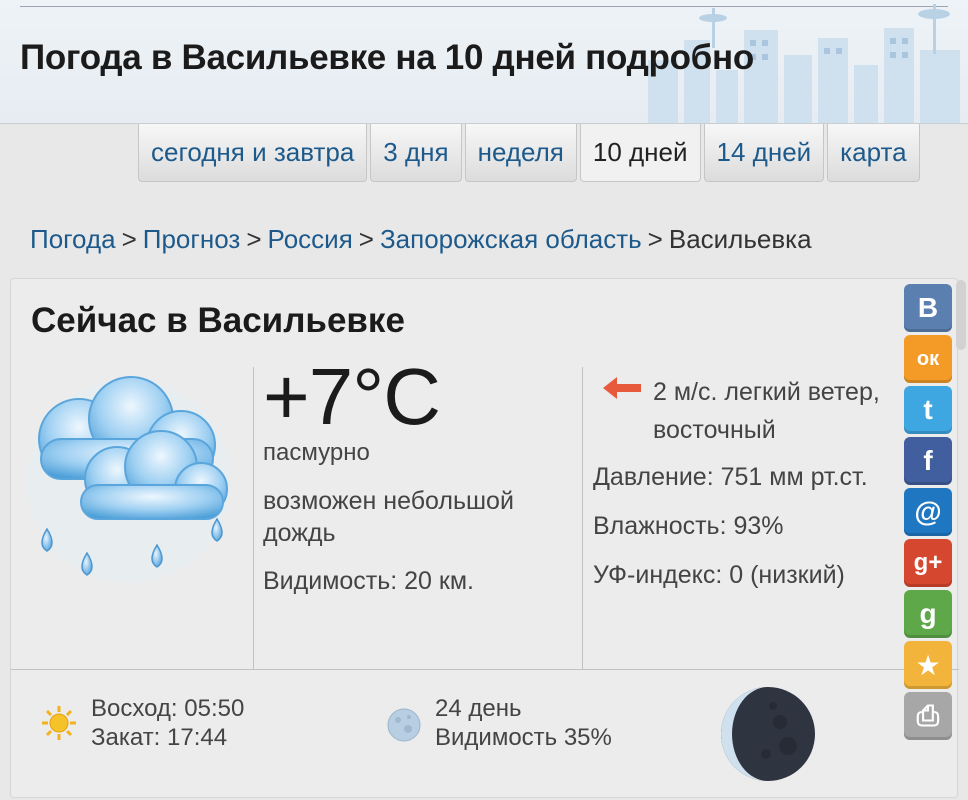  What do you see at coordinates (167, 723) in the screenshot?
I see `sun-times: Восход: 05:50 Закат: 17:44` at bounding box center [167, 723].